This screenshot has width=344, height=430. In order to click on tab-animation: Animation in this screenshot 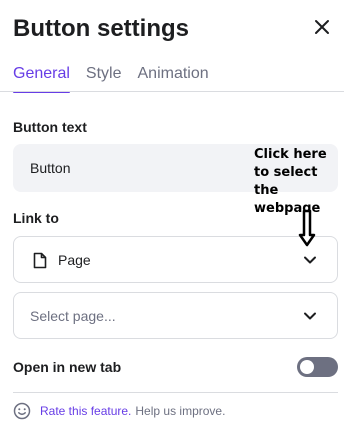, I will do `click(173, 78)`.